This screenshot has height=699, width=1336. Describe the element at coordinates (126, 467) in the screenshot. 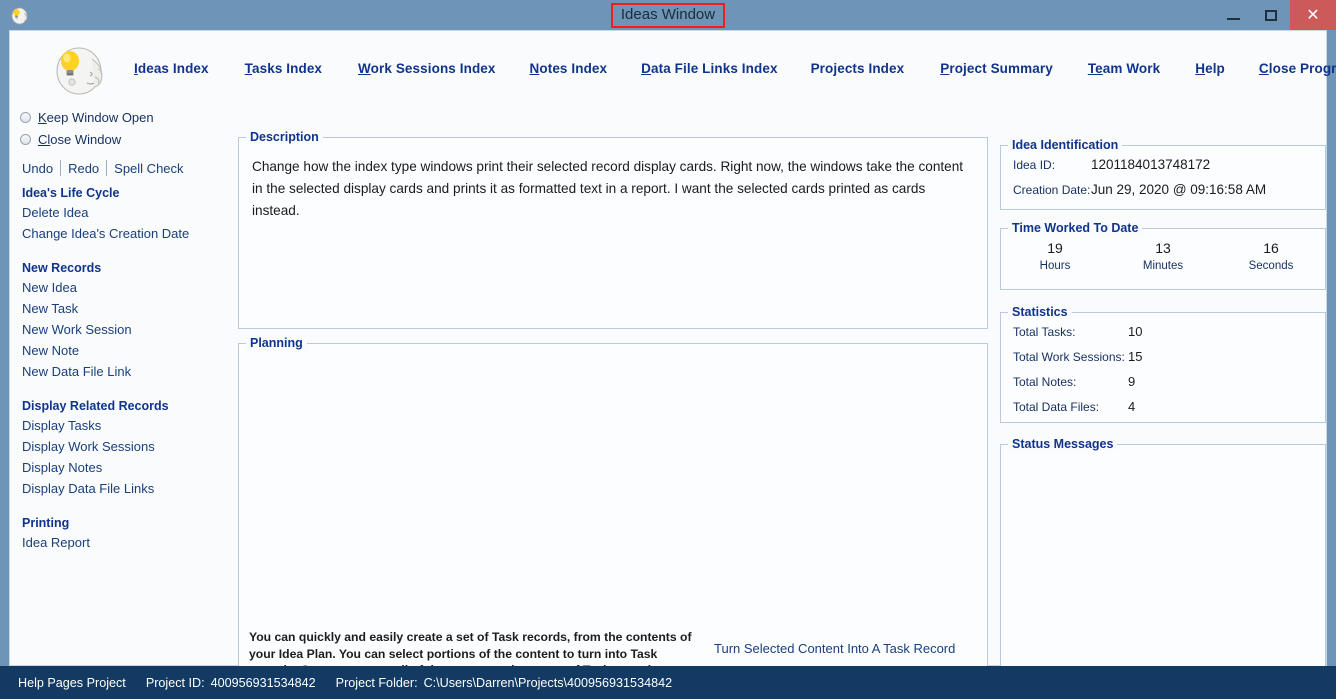

I see `sidebar-link-display-notes: Display Notes` at that location.